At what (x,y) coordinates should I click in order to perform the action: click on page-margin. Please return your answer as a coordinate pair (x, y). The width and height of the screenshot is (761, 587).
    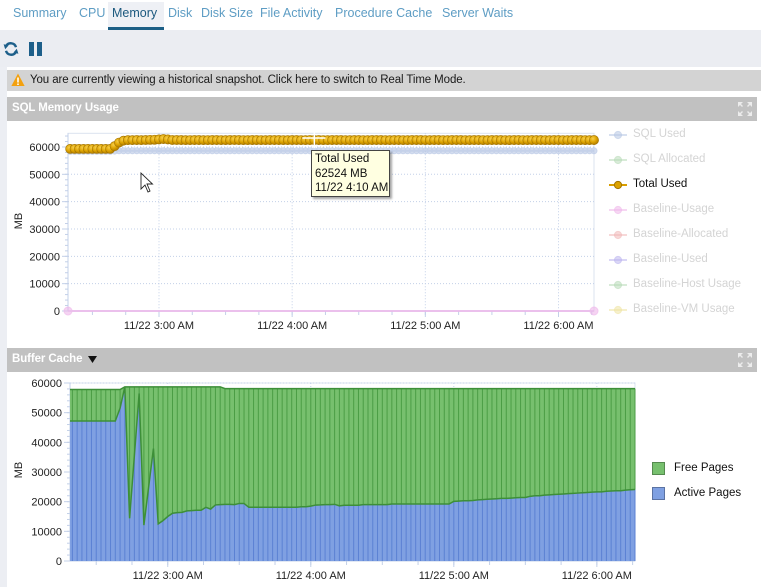
    Looking at the image, I should click on (3, 327).